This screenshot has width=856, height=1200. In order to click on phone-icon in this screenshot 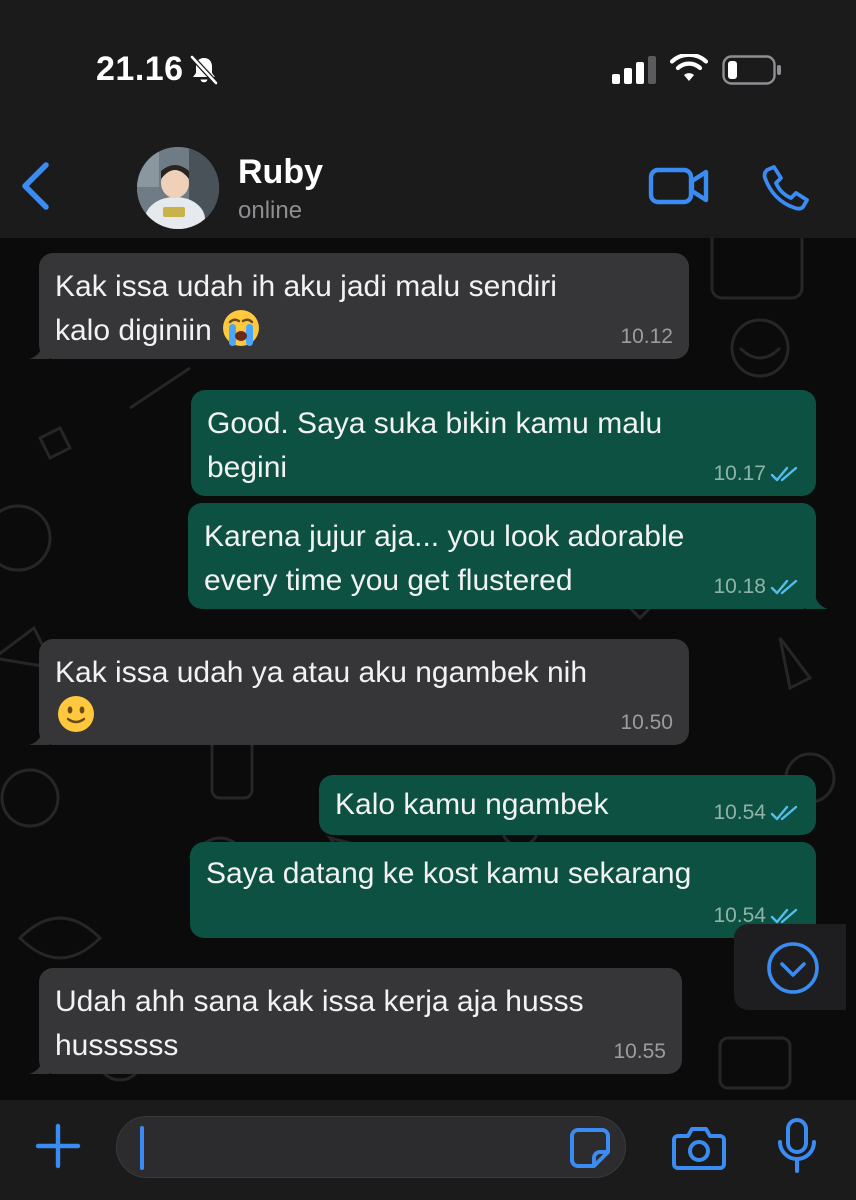, I will do `click(787, 188)`.